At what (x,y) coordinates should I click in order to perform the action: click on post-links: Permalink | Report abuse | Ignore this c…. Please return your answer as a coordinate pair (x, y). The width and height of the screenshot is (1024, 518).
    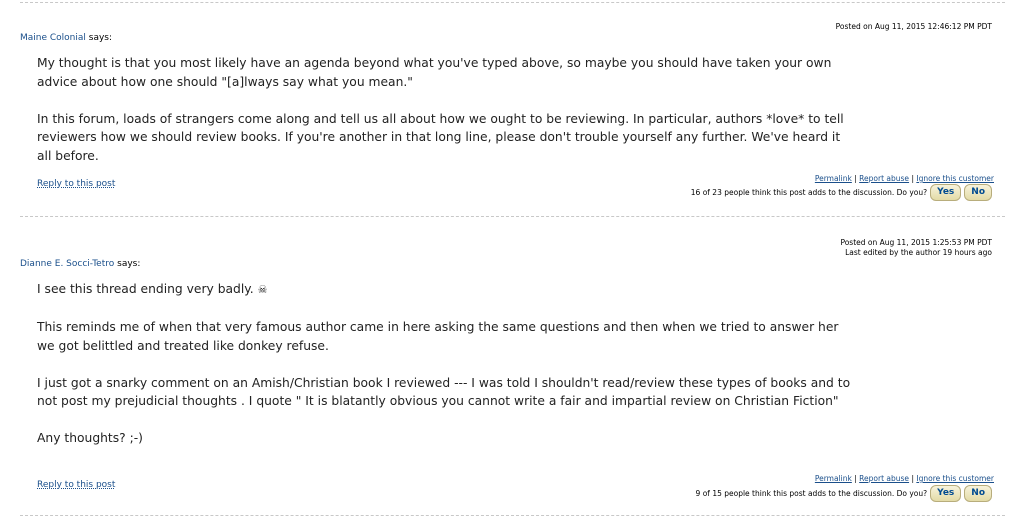
    Looking at the image, I should click on (904, 478).